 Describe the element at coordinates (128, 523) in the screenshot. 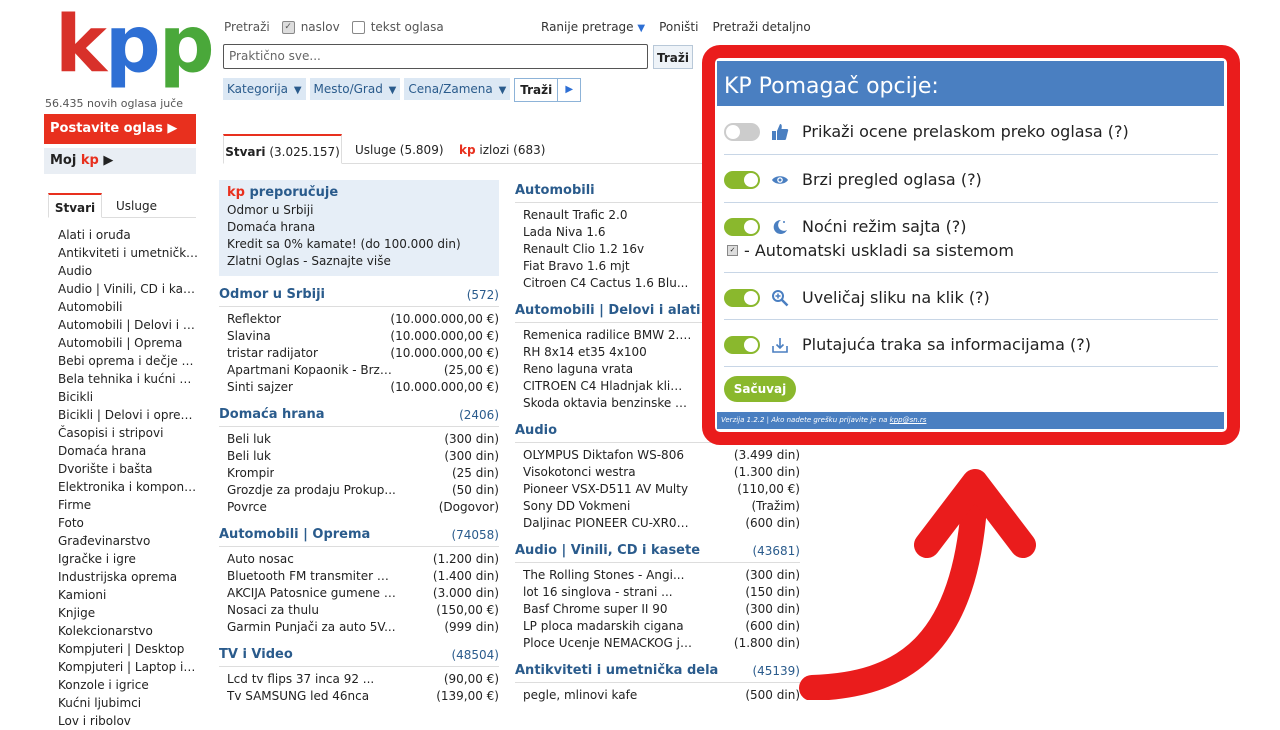

I see `category-link: Foto` at that location.